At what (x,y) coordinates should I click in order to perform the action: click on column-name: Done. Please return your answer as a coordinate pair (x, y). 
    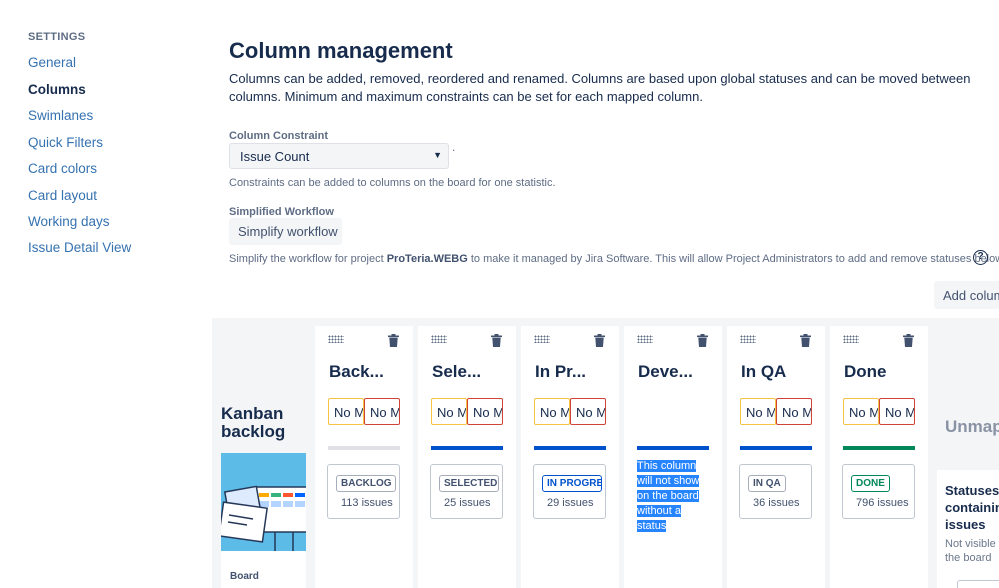
    Looking at the image, I should click on (865, 372).